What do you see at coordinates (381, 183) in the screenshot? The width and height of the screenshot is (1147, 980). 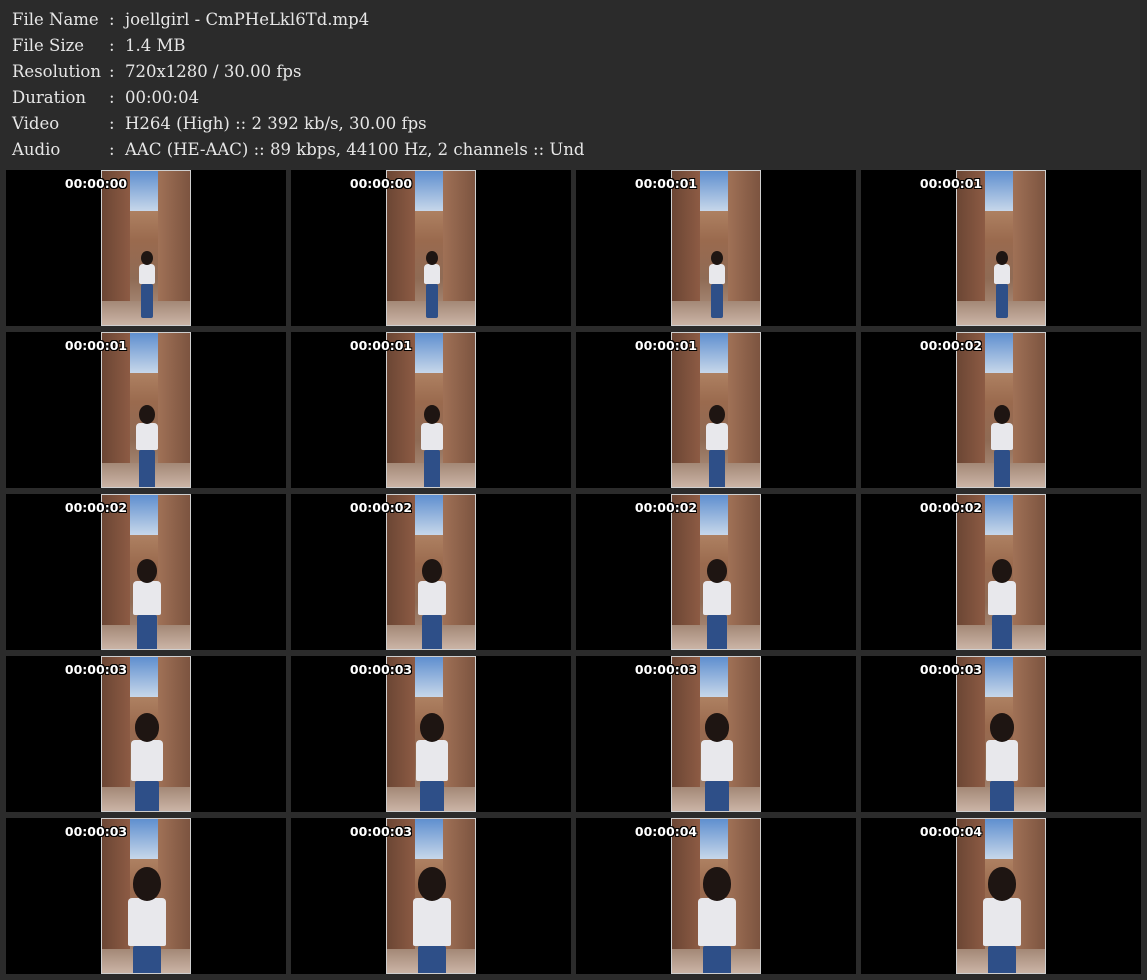 I see `timecode-label: 00:00:00` at bounding box center [381, 183].